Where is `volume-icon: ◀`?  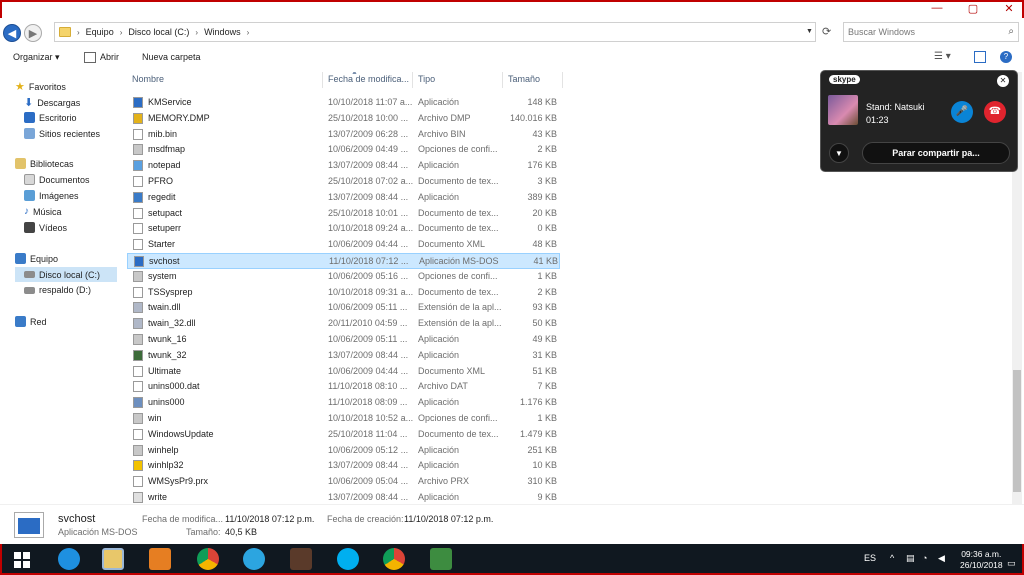
volume-icon: ◀ is located at coordinates (941, 558).